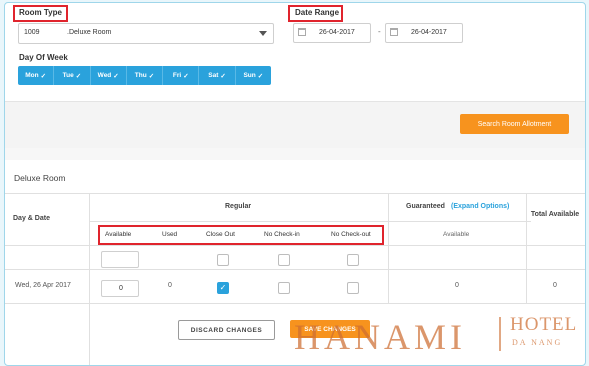  I want to click on available-input: 0, so click(120, 288).